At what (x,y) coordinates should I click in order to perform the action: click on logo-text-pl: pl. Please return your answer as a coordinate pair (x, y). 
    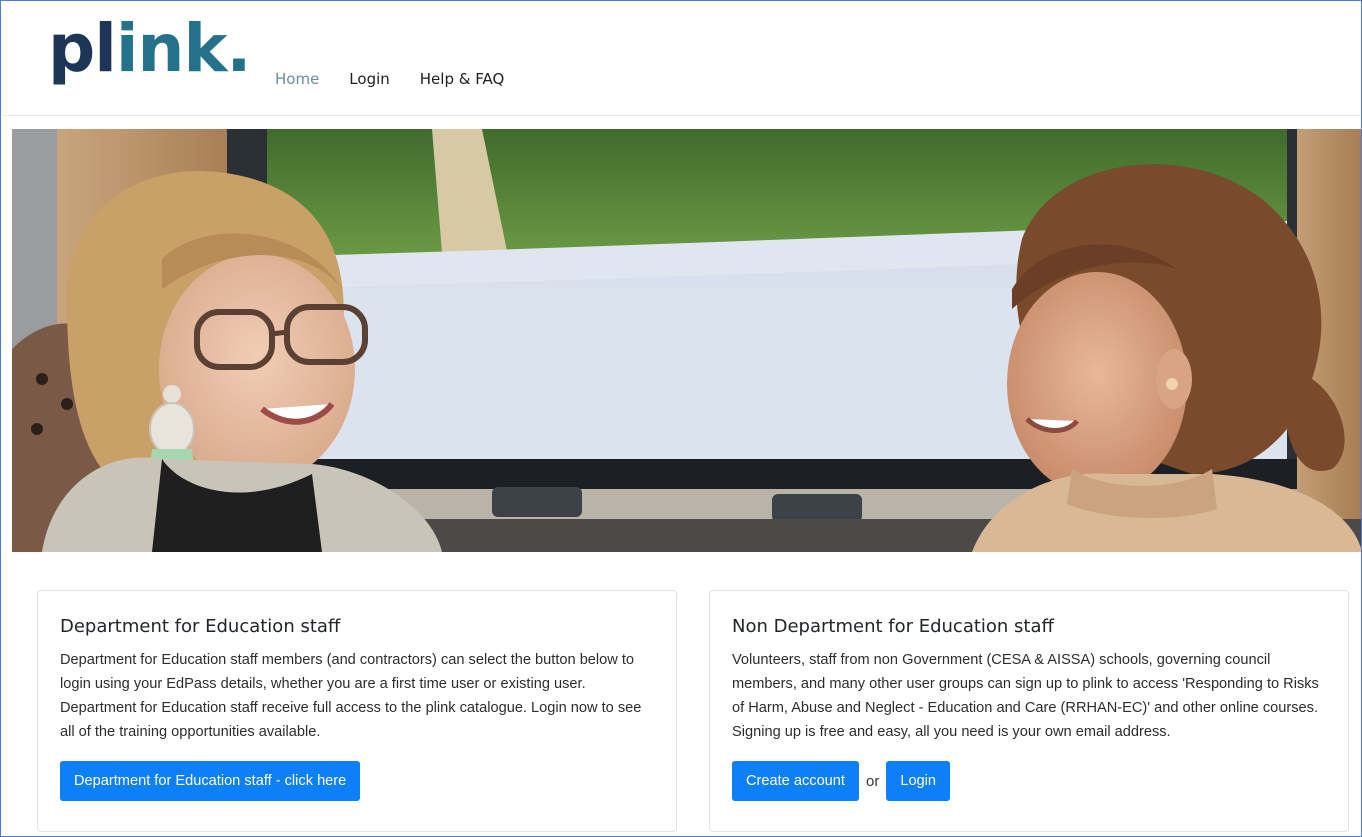
    Looking at the image, I should click on (82, 48).